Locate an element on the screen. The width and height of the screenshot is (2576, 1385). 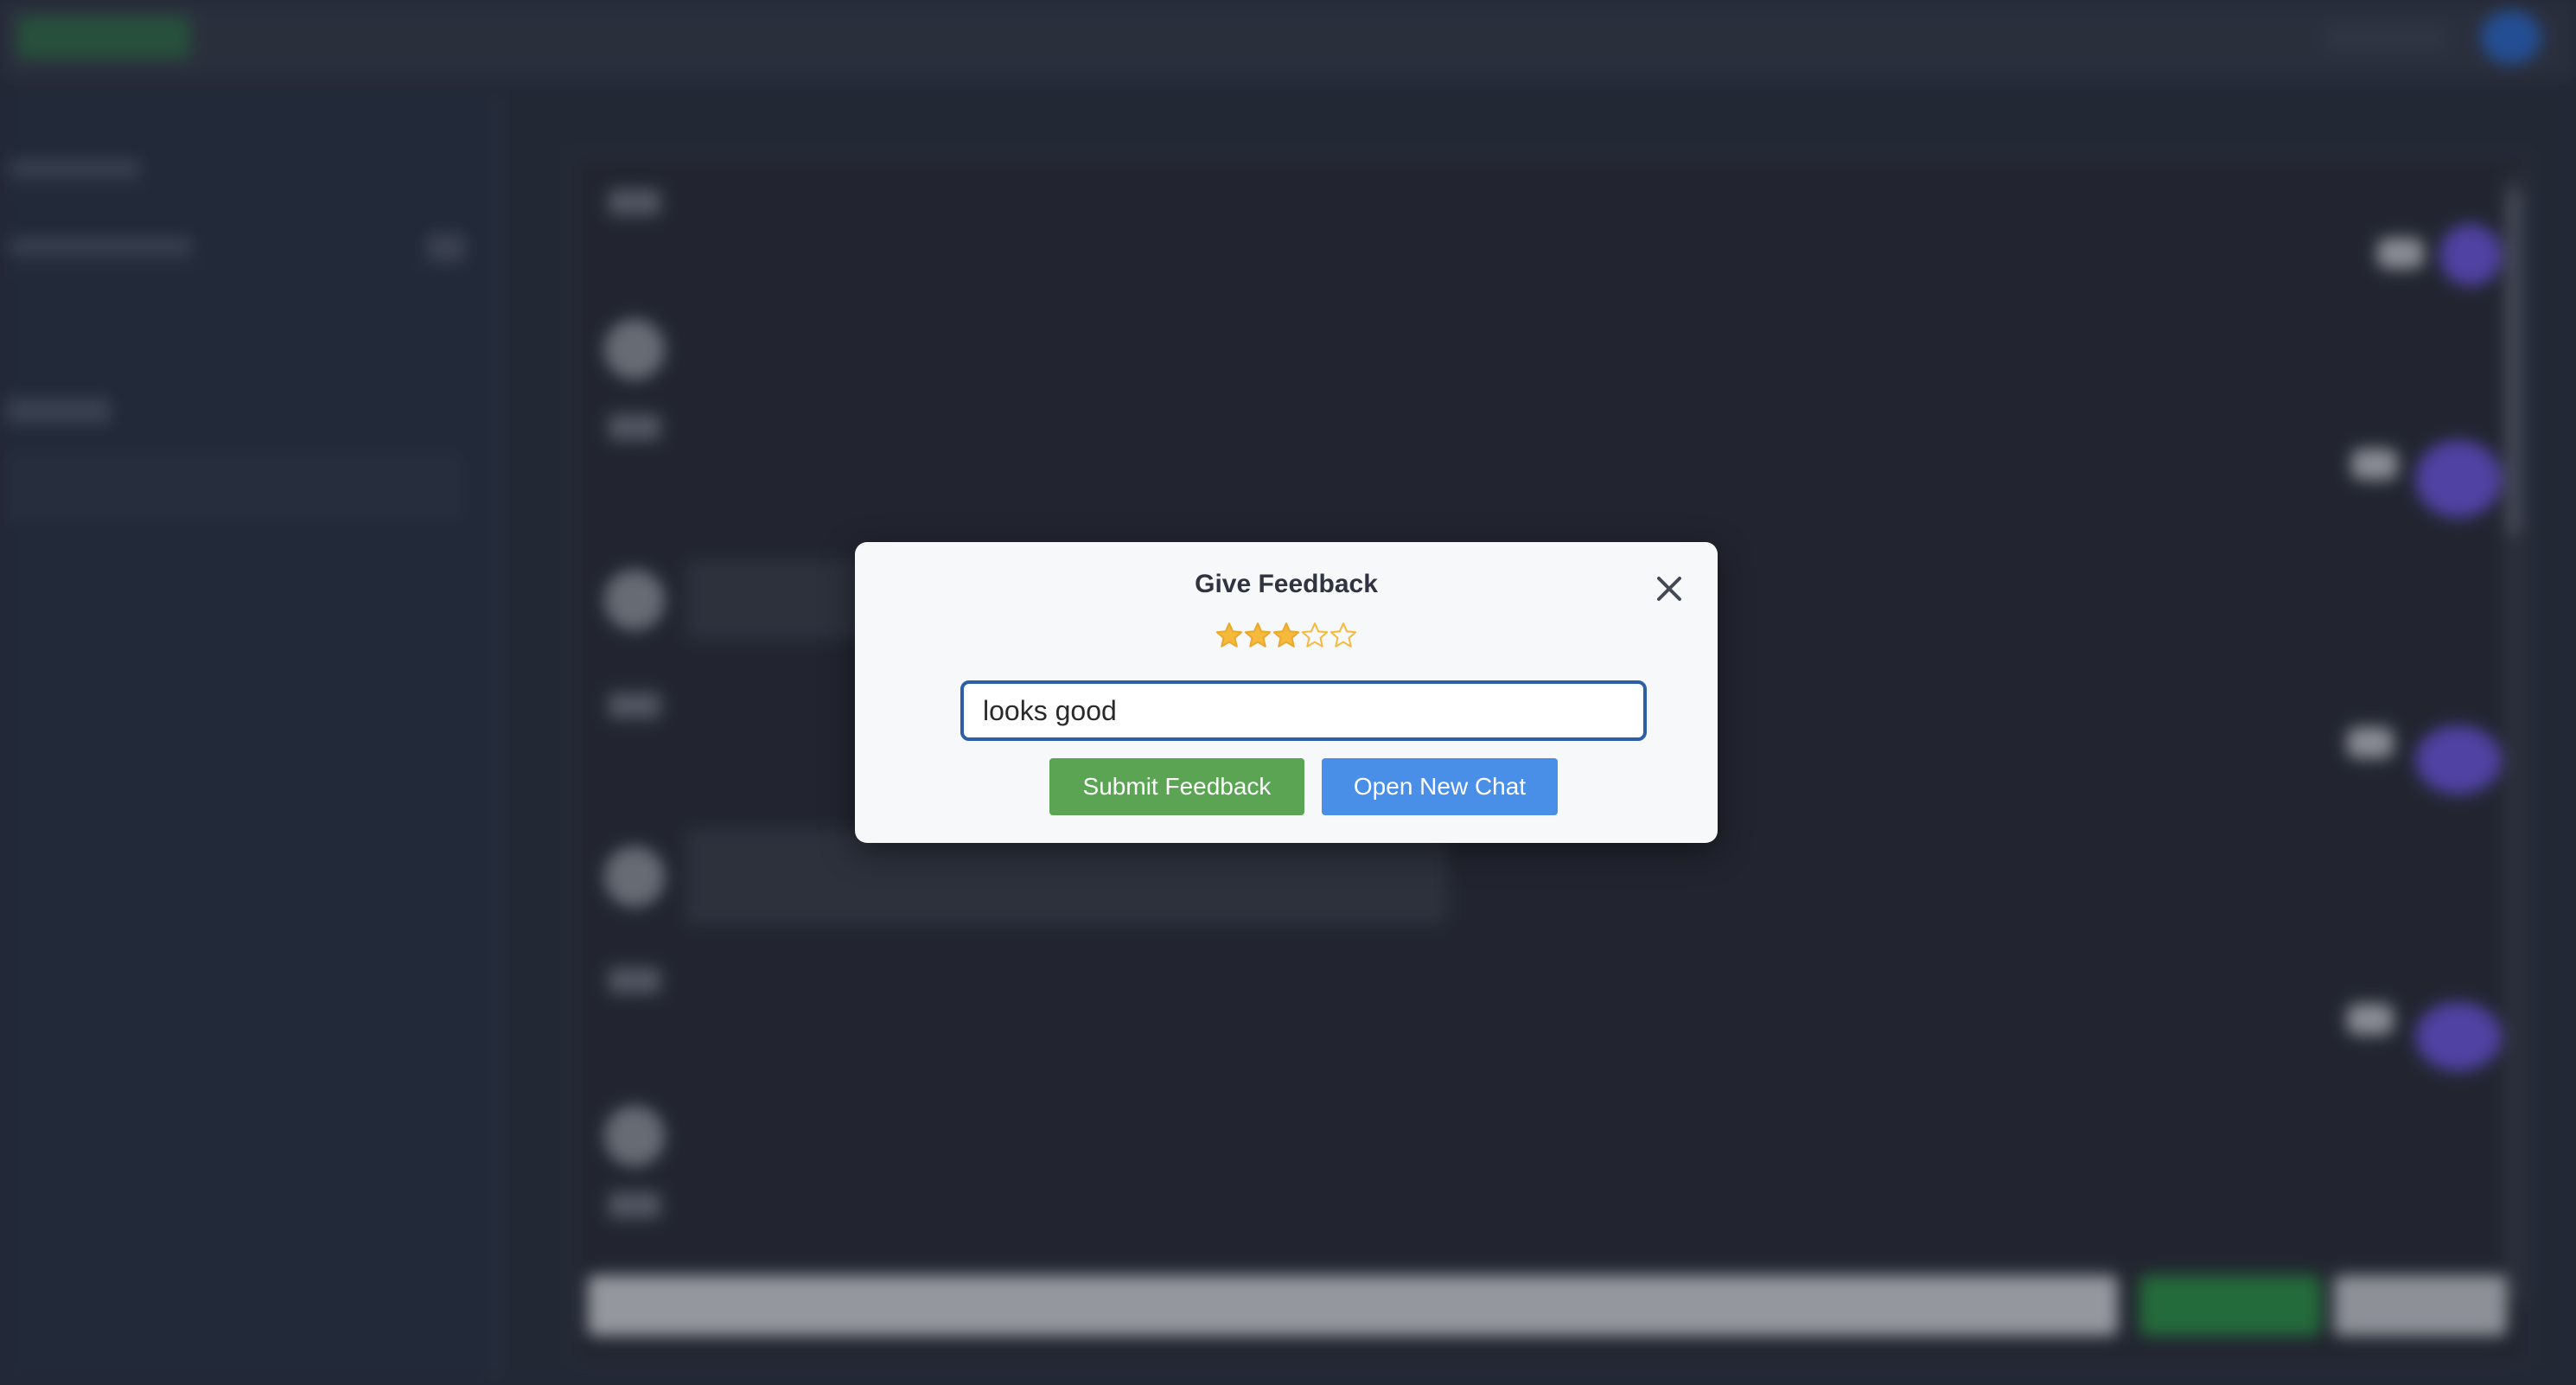
open-new-chat-button: Open New Chat is located at coordinates (1440, 786).